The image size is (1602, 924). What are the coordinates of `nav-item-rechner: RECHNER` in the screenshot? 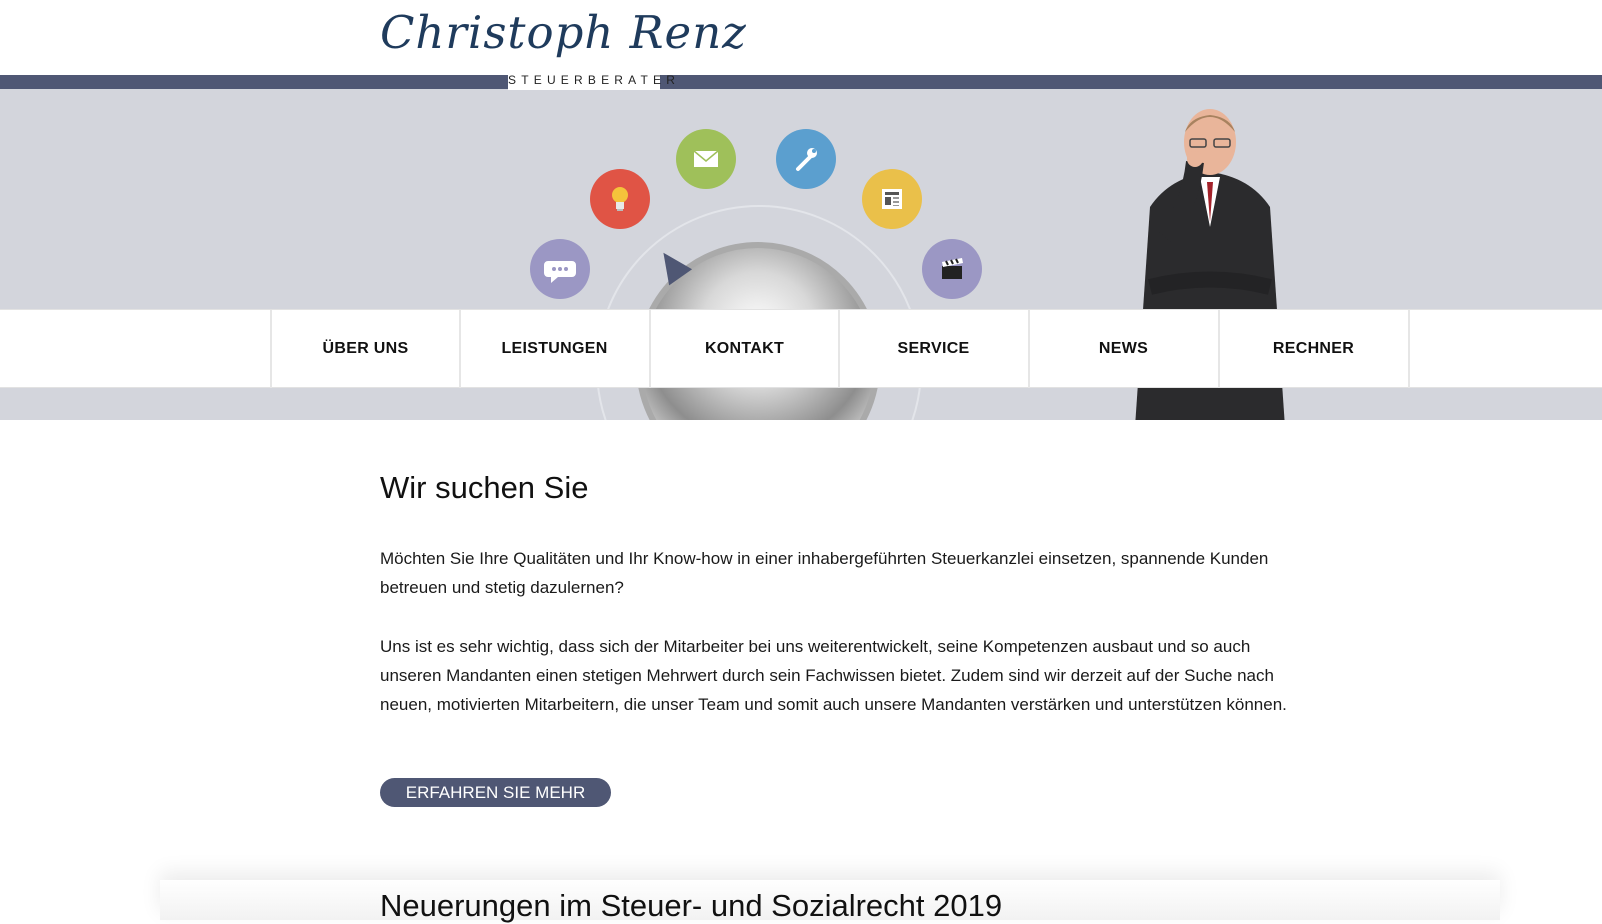 It's located at (1312, 349).